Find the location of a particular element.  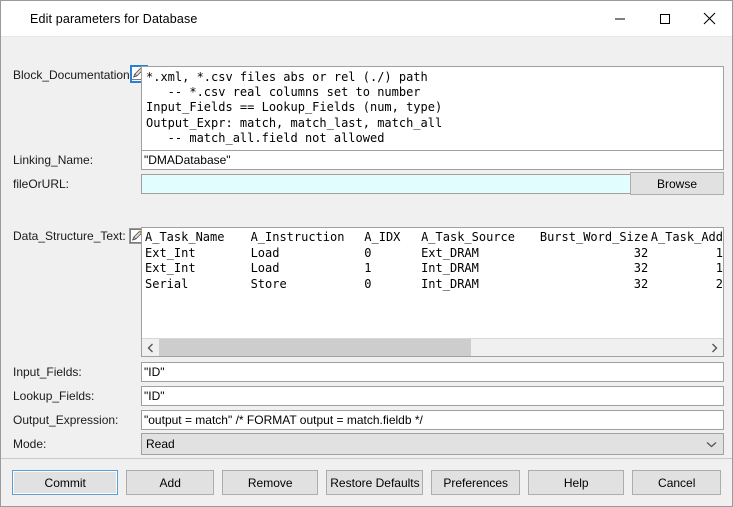

block-documentation-label: Block_Documentation: is located at coordinates (73, 75).